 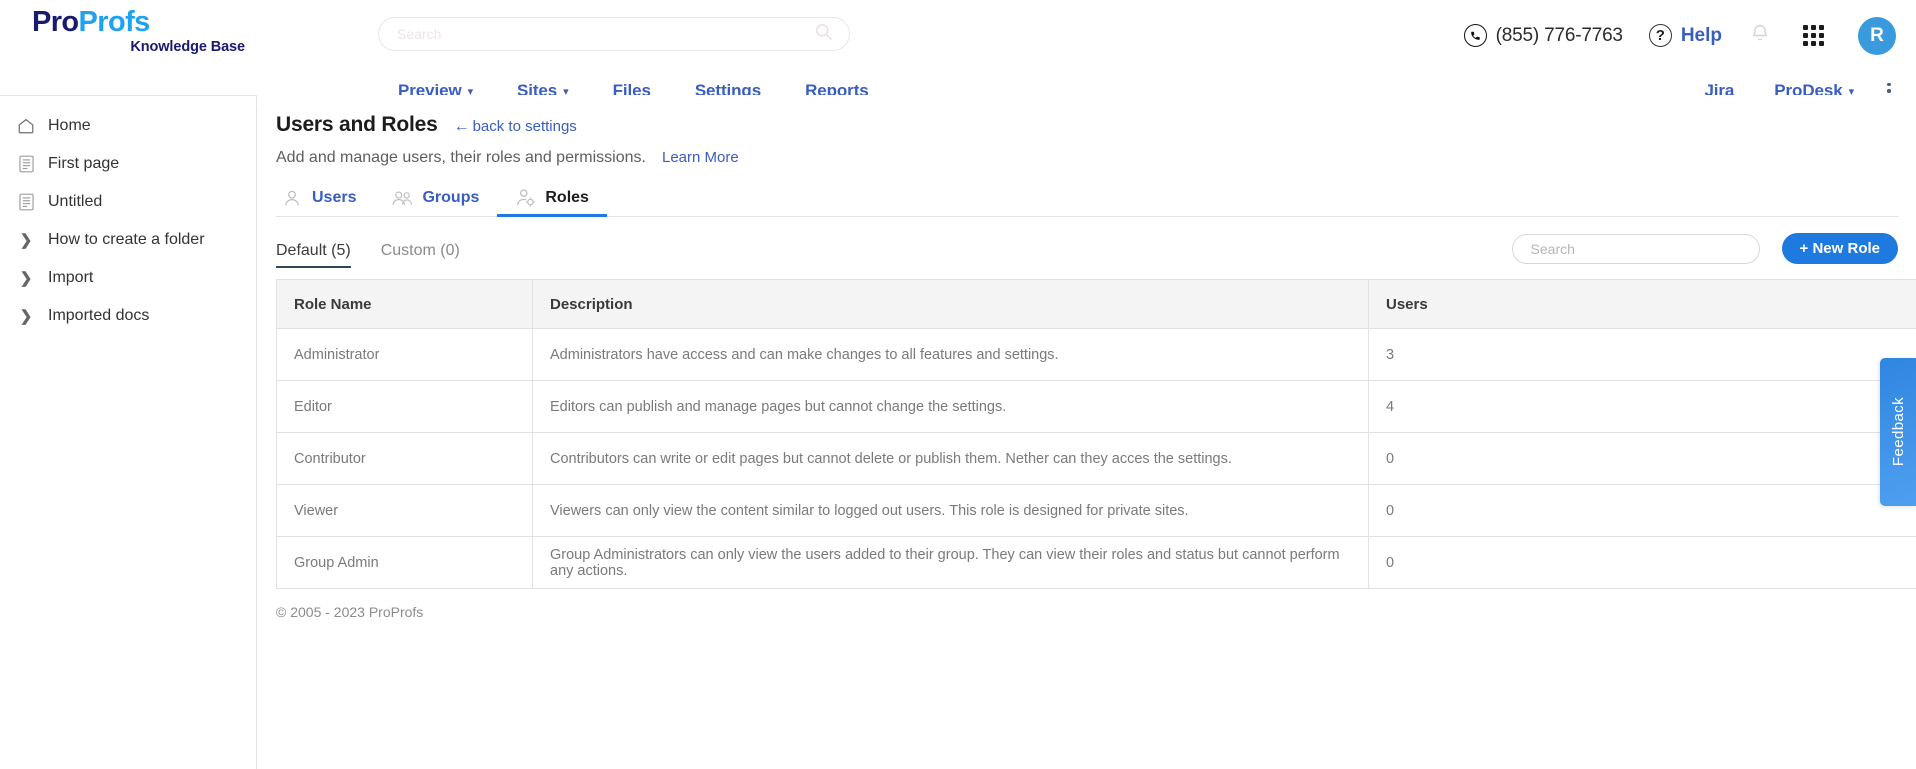 What do you see at coordinates (567, 197) in the screenshot?
I see `tab-label: Roles` at bounding box center [567, 197].